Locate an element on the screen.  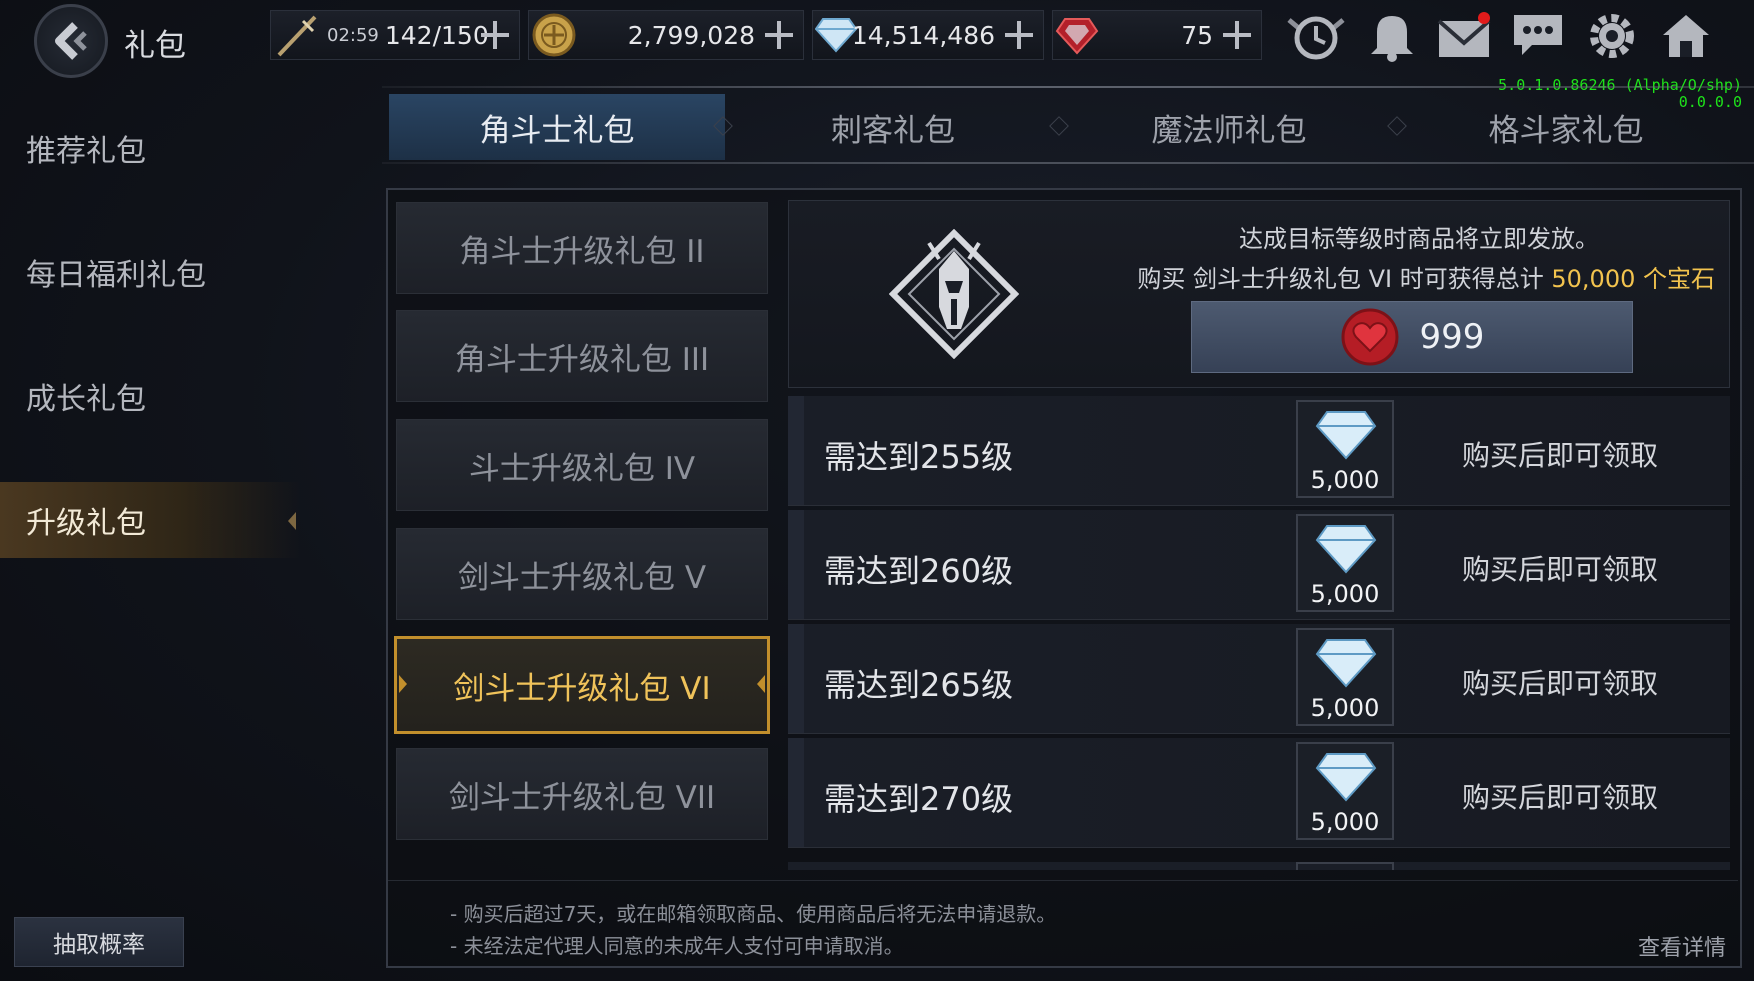
chat-icon is located at coordinates (1538, 35).